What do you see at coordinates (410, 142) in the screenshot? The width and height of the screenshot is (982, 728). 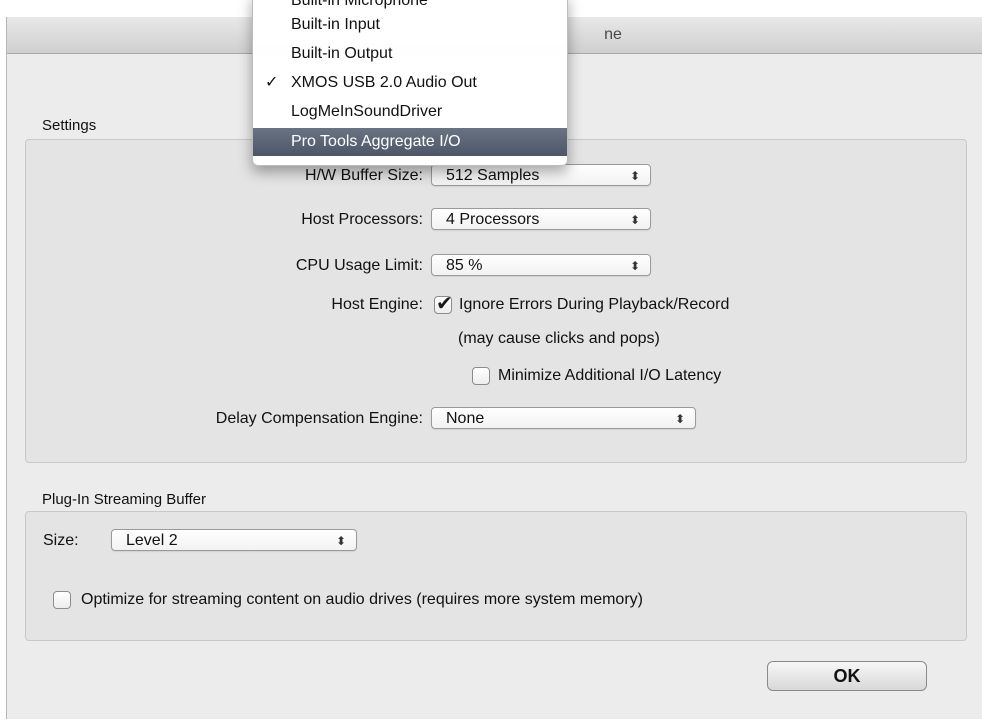 I see `menu-item-pro-tools-aggregate: Pro Tools Aggregate I/O` at bounding box center [410, 142].